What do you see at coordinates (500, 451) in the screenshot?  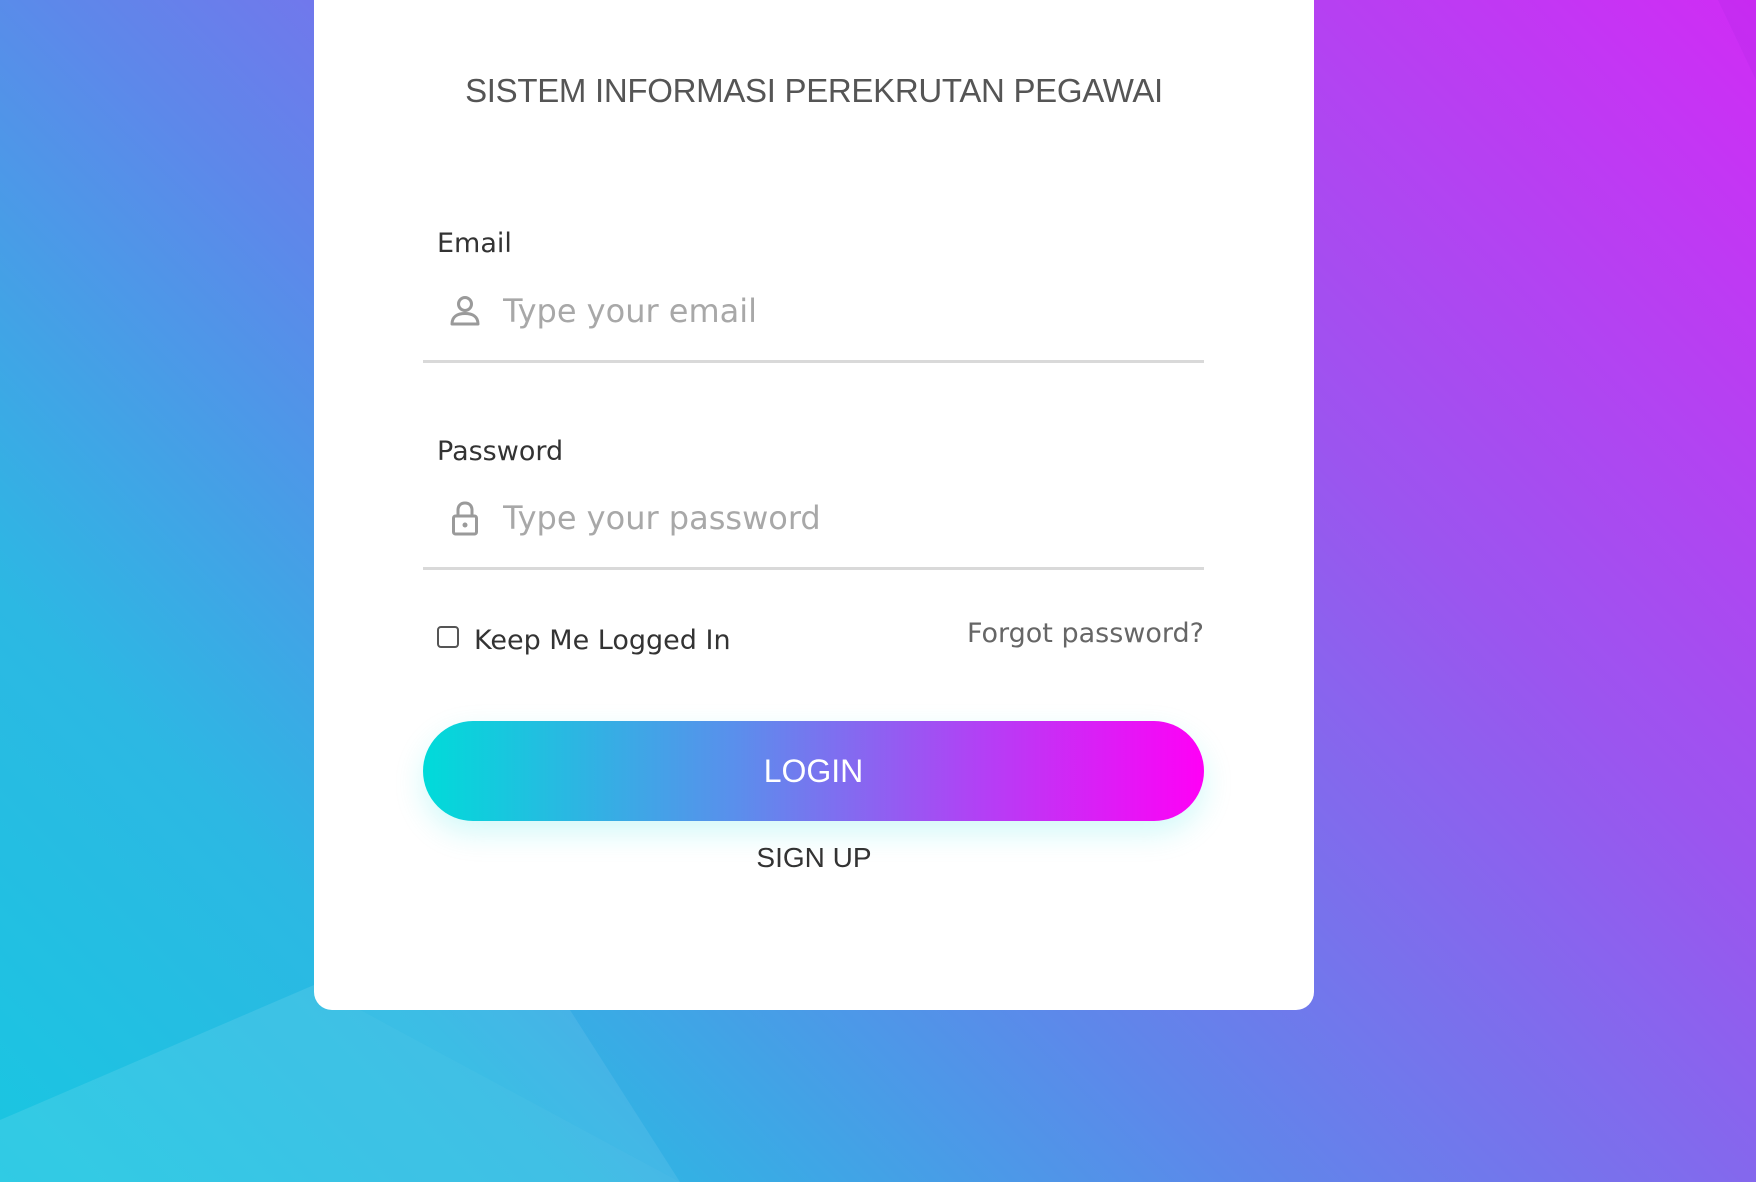 I see `password-label: Password` at bounding box center [500, 451].